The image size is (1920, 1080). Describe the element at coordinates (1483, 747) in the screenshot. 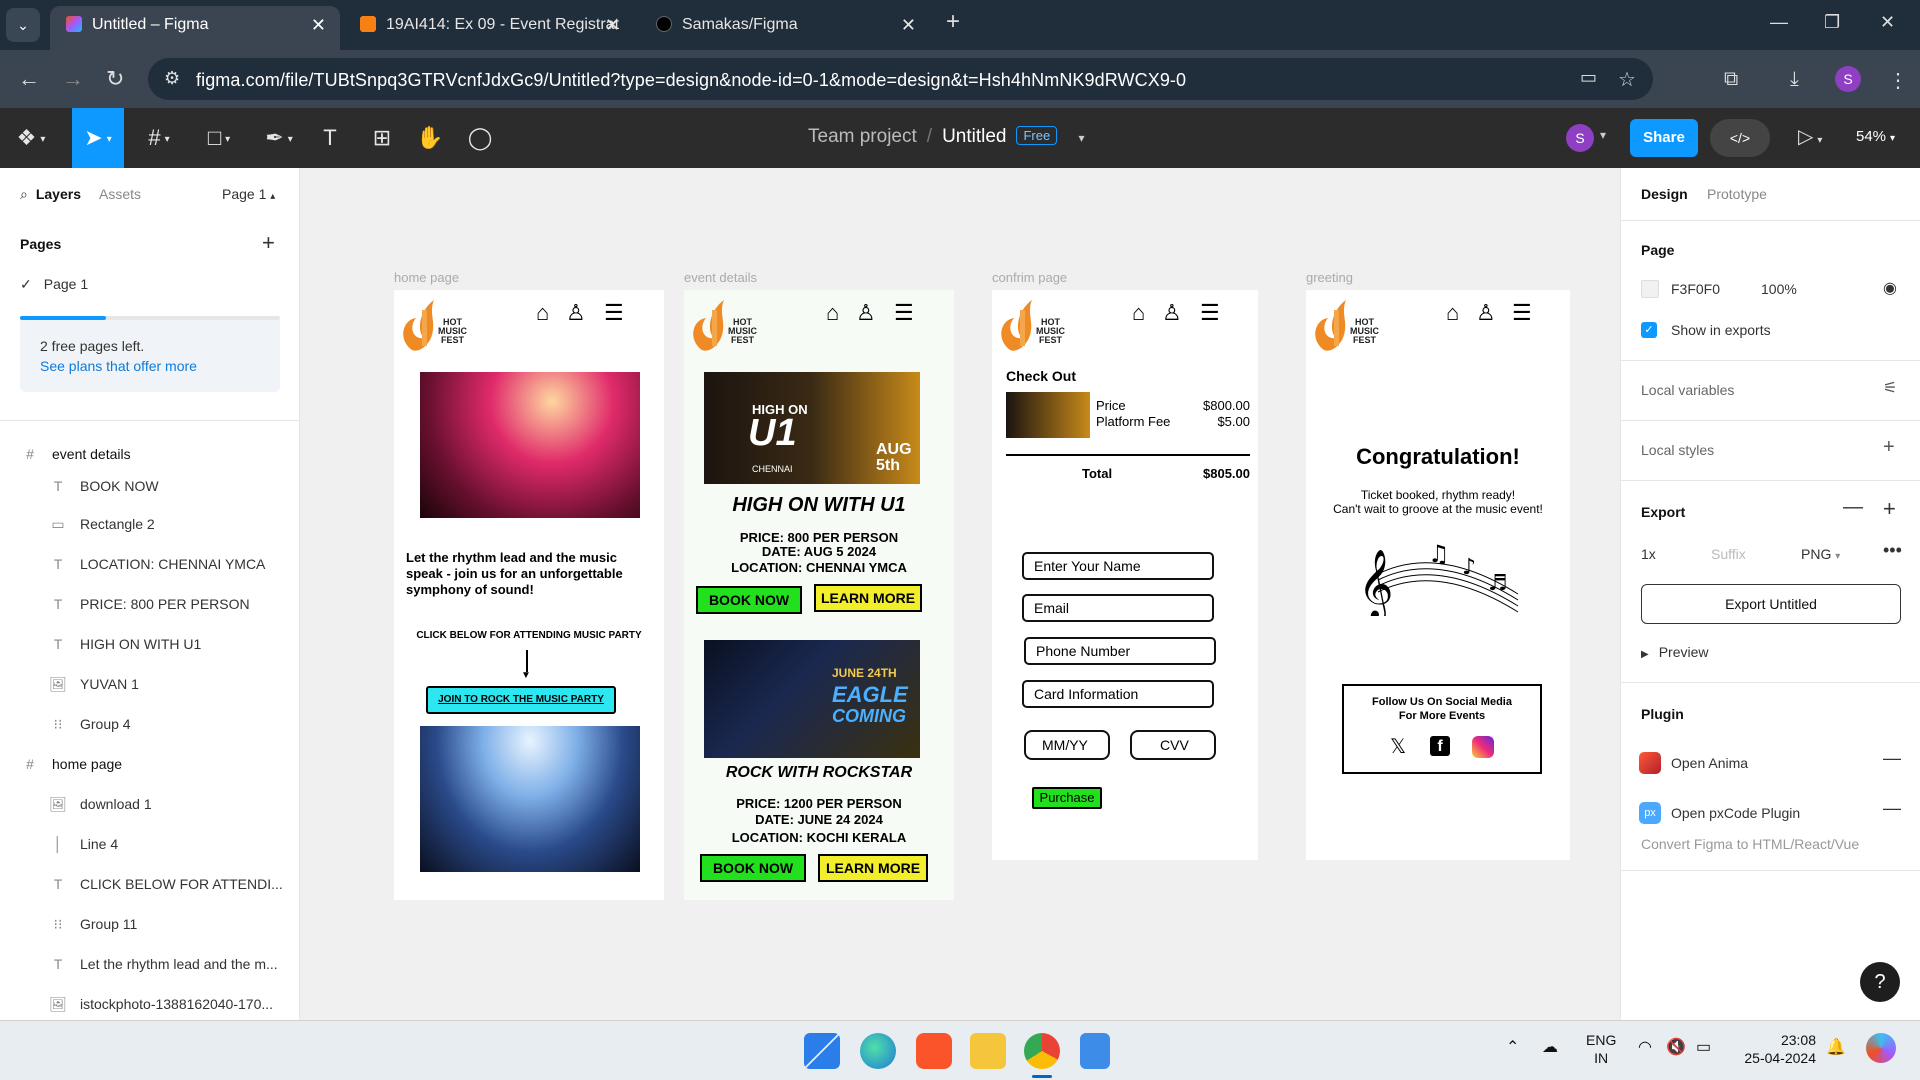

I see `instagram-icon` at that location.